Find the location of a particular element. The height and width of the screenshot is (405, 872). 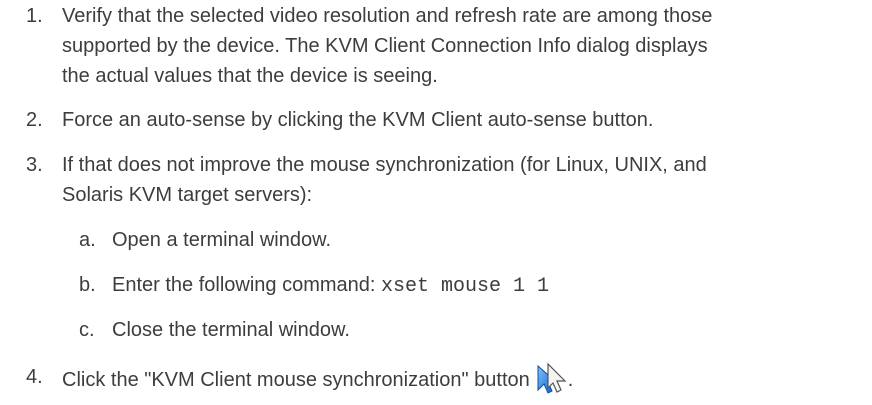

step-text-line: Solaris KVM target servers): is located at coordinates (187, 195).